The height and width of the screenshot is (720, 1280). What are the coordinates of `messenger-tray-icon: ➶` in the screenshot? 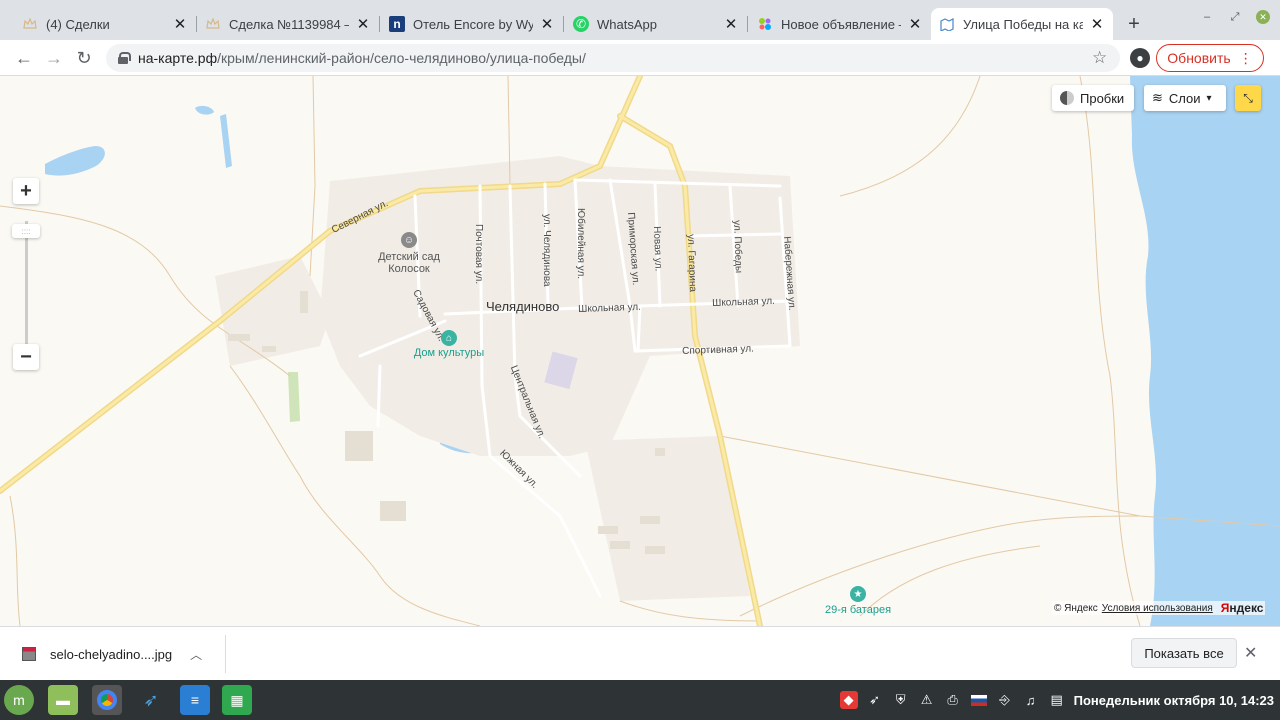 It's located at (875, 700).